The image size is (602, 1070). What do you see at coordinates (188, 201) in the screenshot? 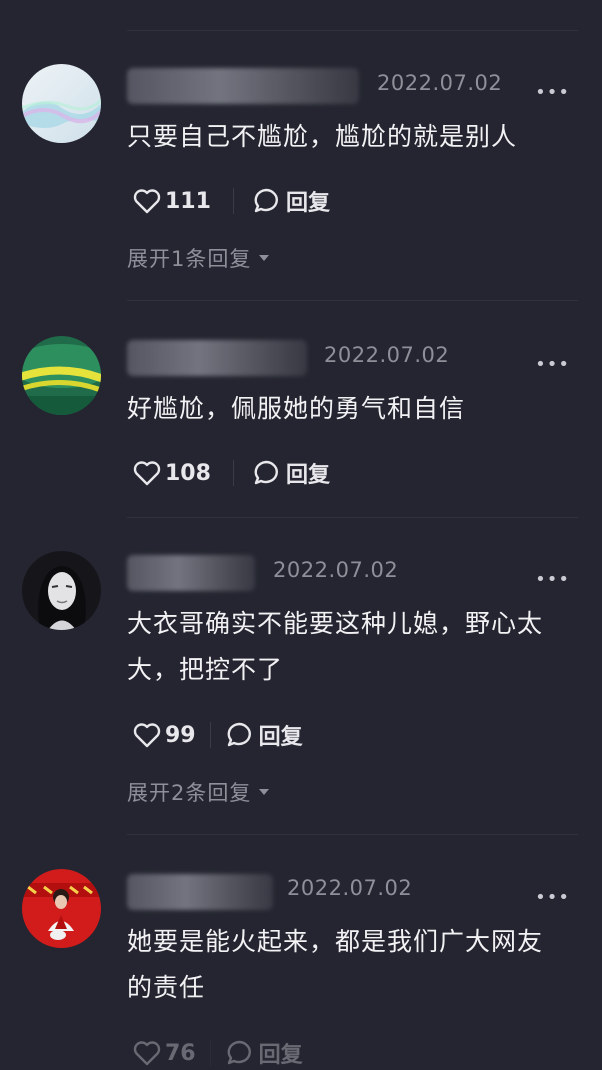
I see `like-count: 111` at bounding box center [188, 201].